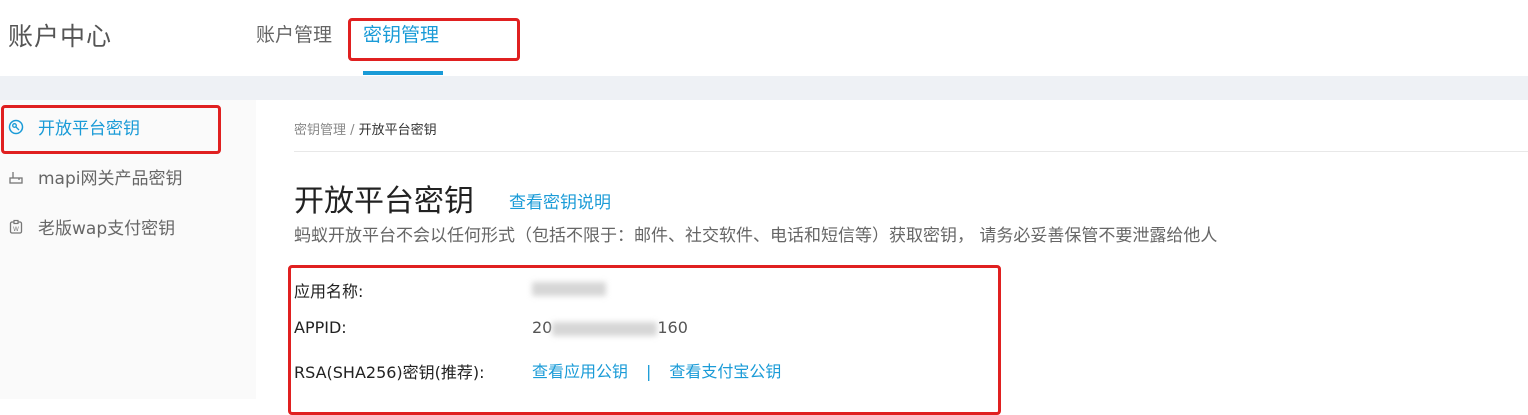  I want to click on page-title: 开放平台密钥, so click(384, 201).